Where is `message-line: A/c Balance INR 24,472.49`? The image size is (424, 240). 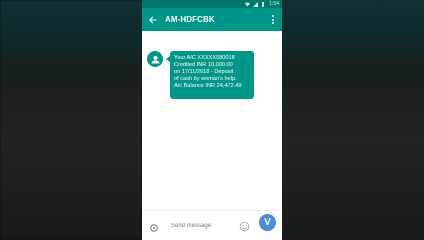 message-line: A/c Balance INR 24,472.49 is located at coordinates (208, 85).